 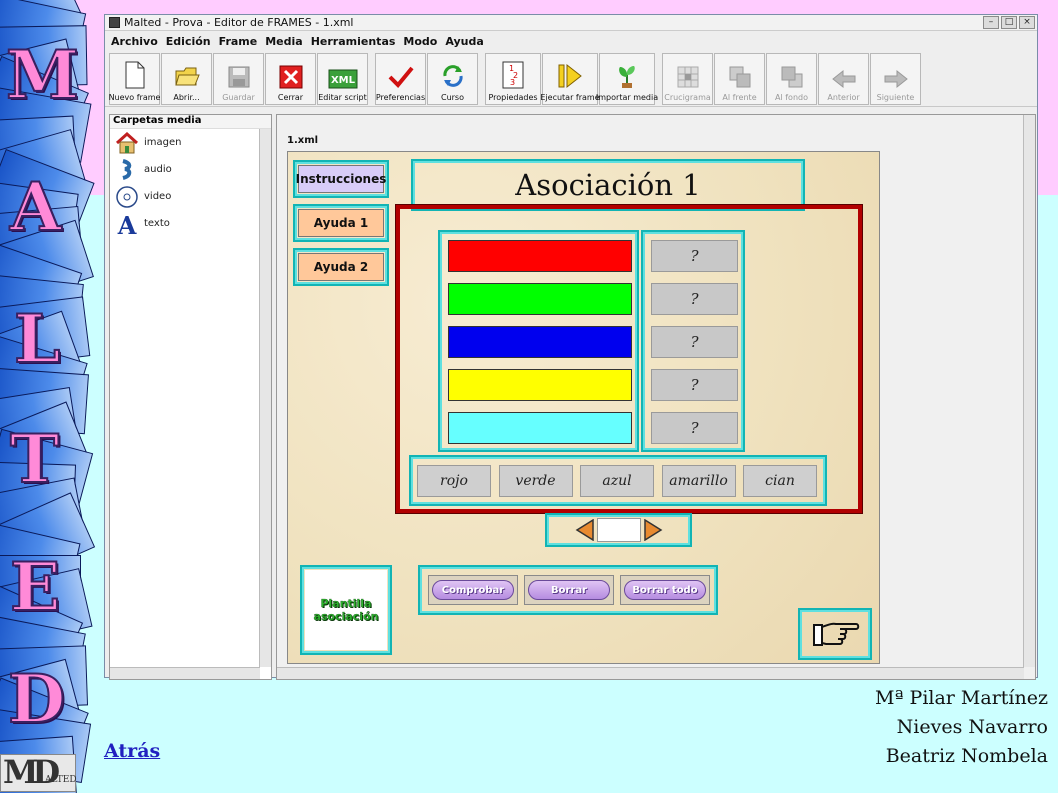 I want to click on importar-media-button: Importar media, so click(x=627, y=79).